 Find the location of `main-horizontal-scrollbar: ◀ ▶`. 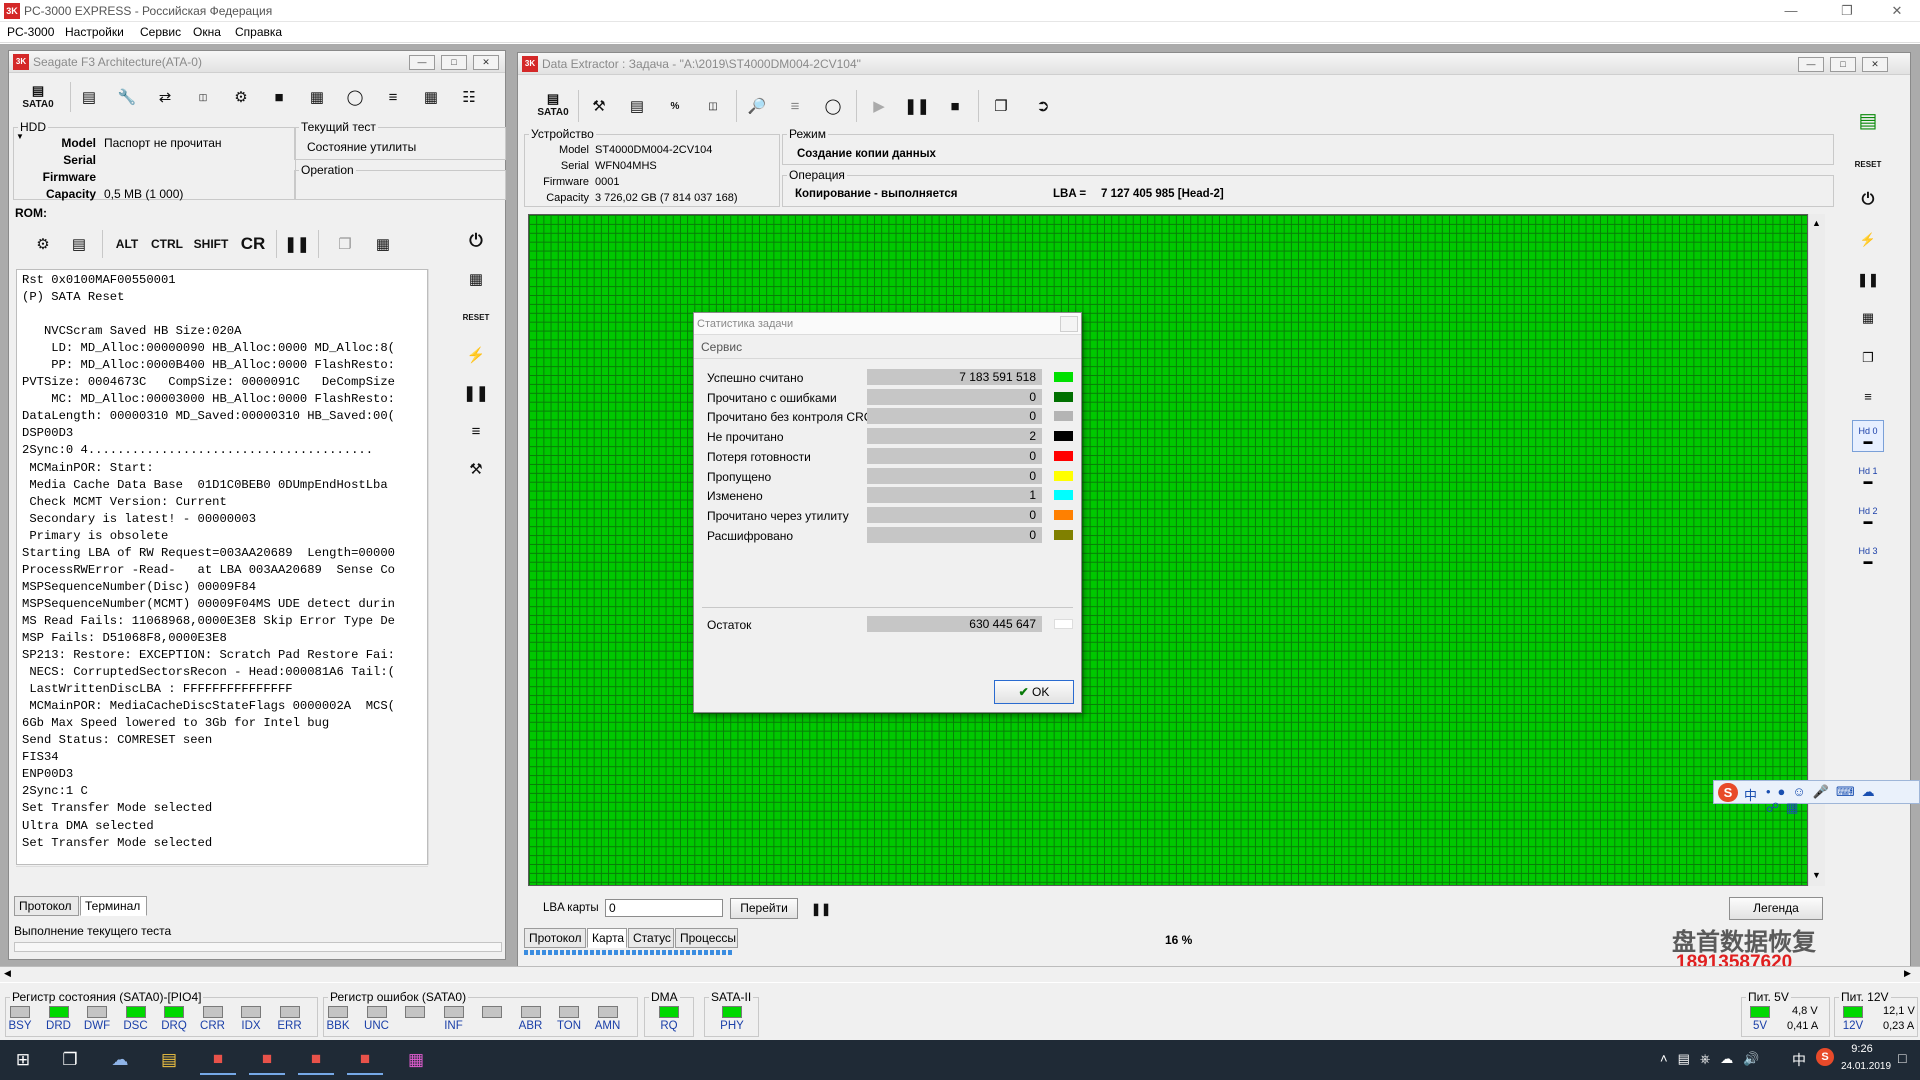

main-horizontal-scrollbar: ◀ ▶ is located at coordinates (960, 974).